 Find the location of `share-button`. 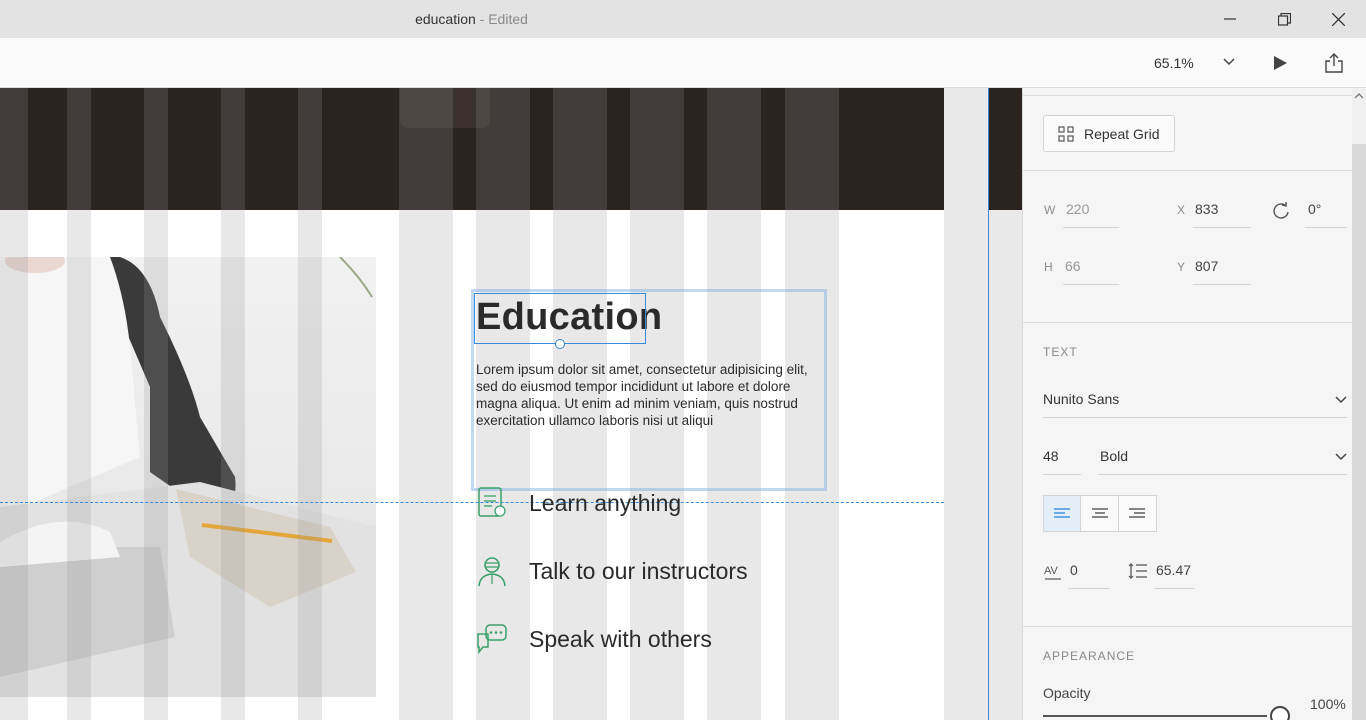

share-button is located at coordinates (1334, 63).